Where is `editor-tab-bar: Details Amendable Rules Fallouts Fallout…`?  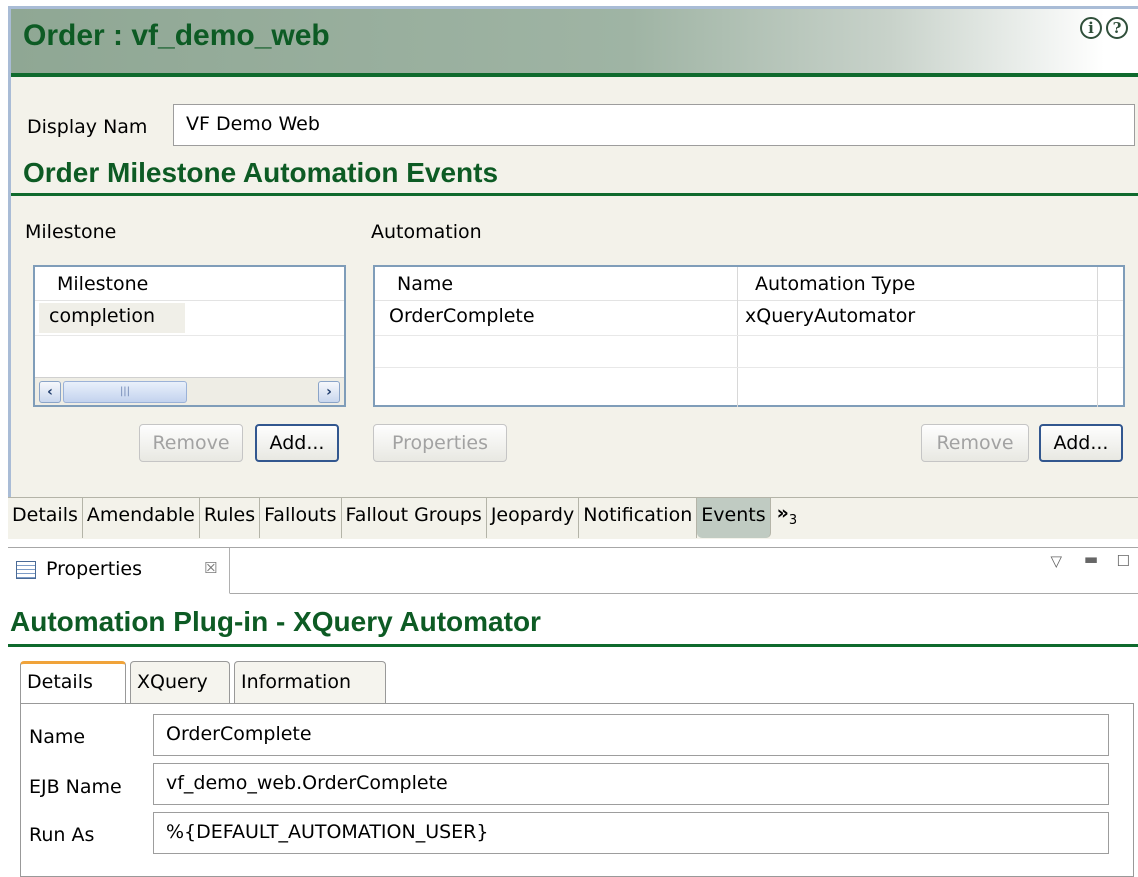 editor-tab-bar: Details Amendable Rules Fallouts Fallout… is located at coordinates (573, 518).